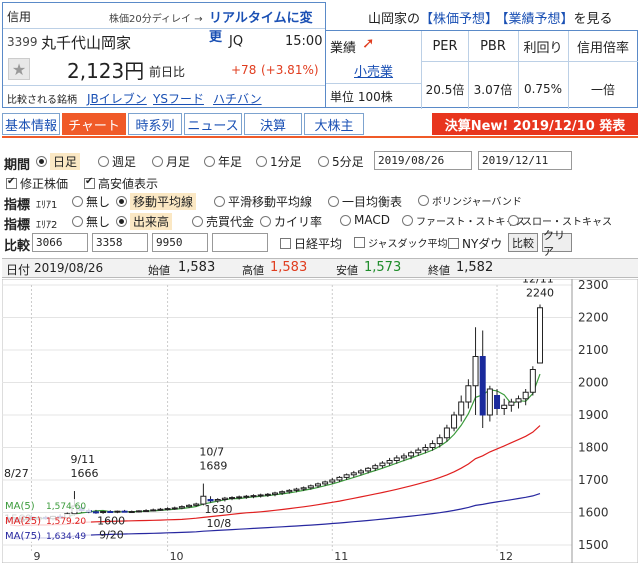  What do you see at coordinates (593, 383) in the screenshot?
I see `y-tick-label: 2000` at bounding box center [593, 383].